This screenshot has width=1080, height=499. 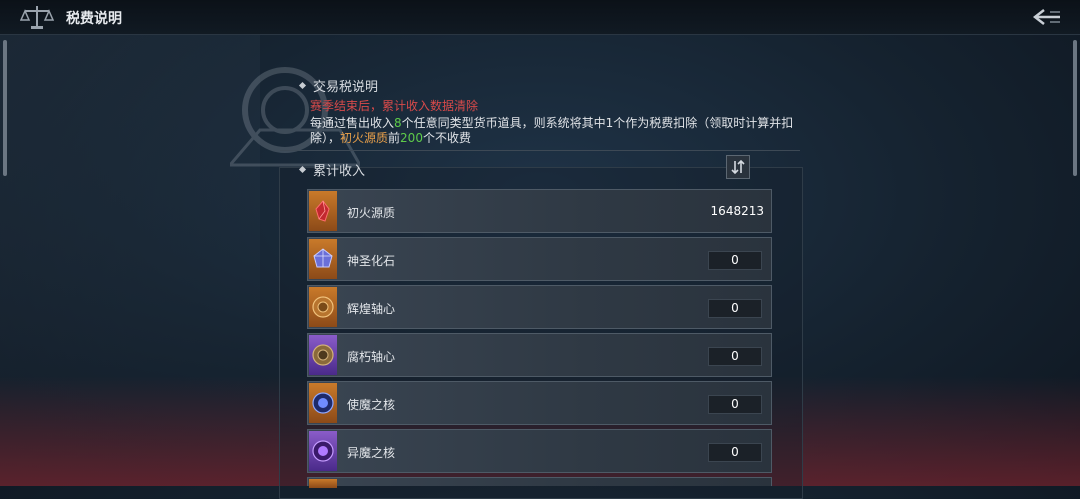 What do you see at coordinates (371, 261) in the screenshot?
I see `item-name: 神圣化石` at bounding box center [371, 261].